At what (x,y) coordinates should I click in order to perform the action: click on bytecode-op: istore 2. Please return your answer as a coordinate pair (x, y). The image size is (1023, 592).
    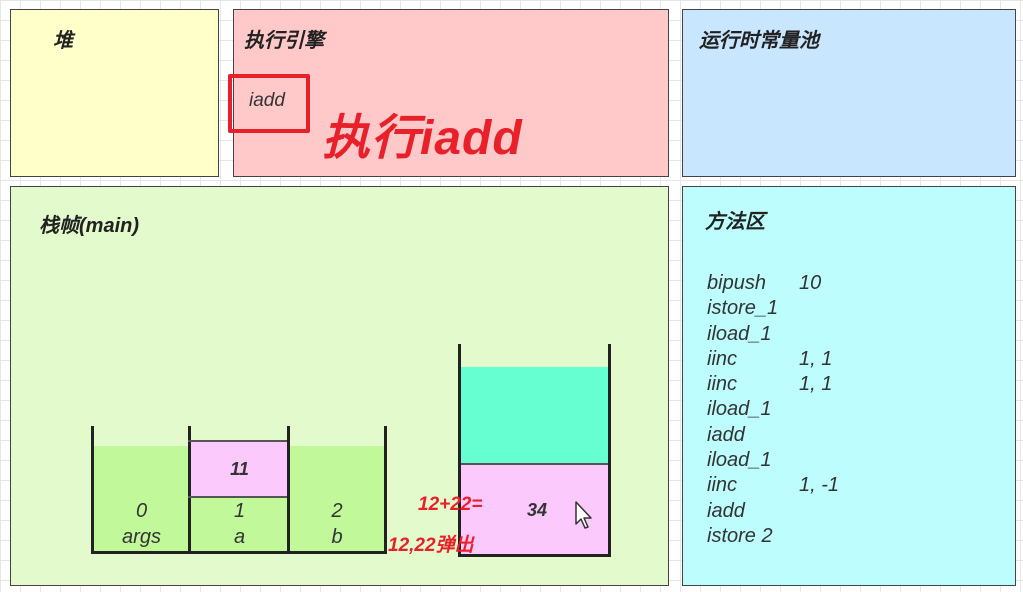
    Looking at the image, I should click on (740, 535).